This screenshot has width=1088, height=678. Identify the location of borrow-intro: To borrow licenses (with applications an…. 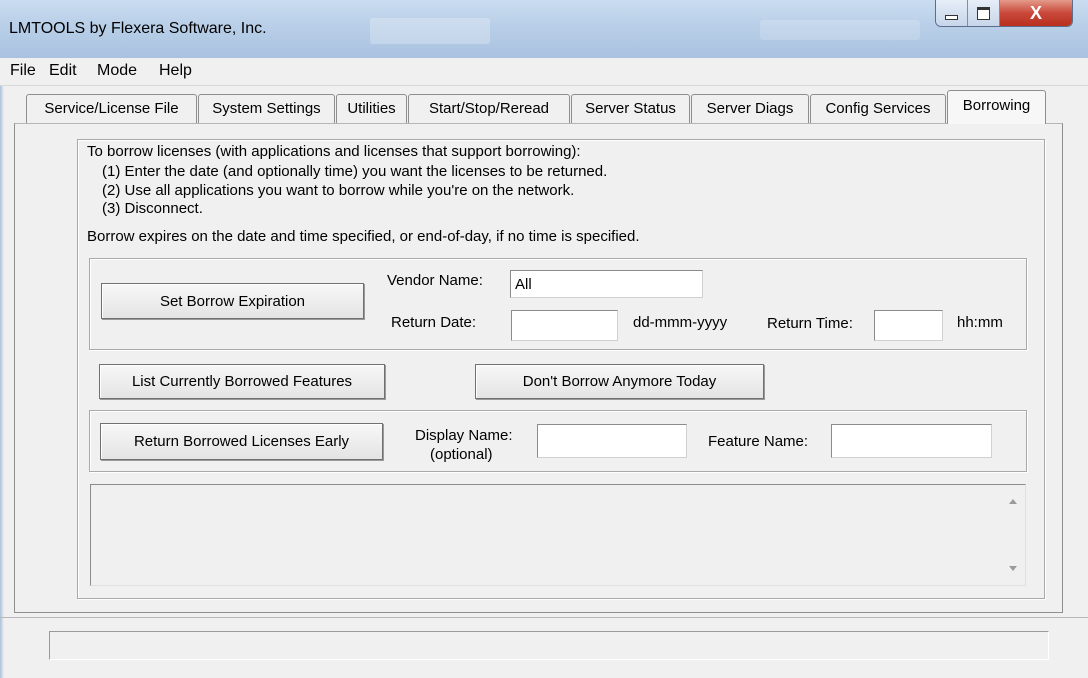
(334, 151).